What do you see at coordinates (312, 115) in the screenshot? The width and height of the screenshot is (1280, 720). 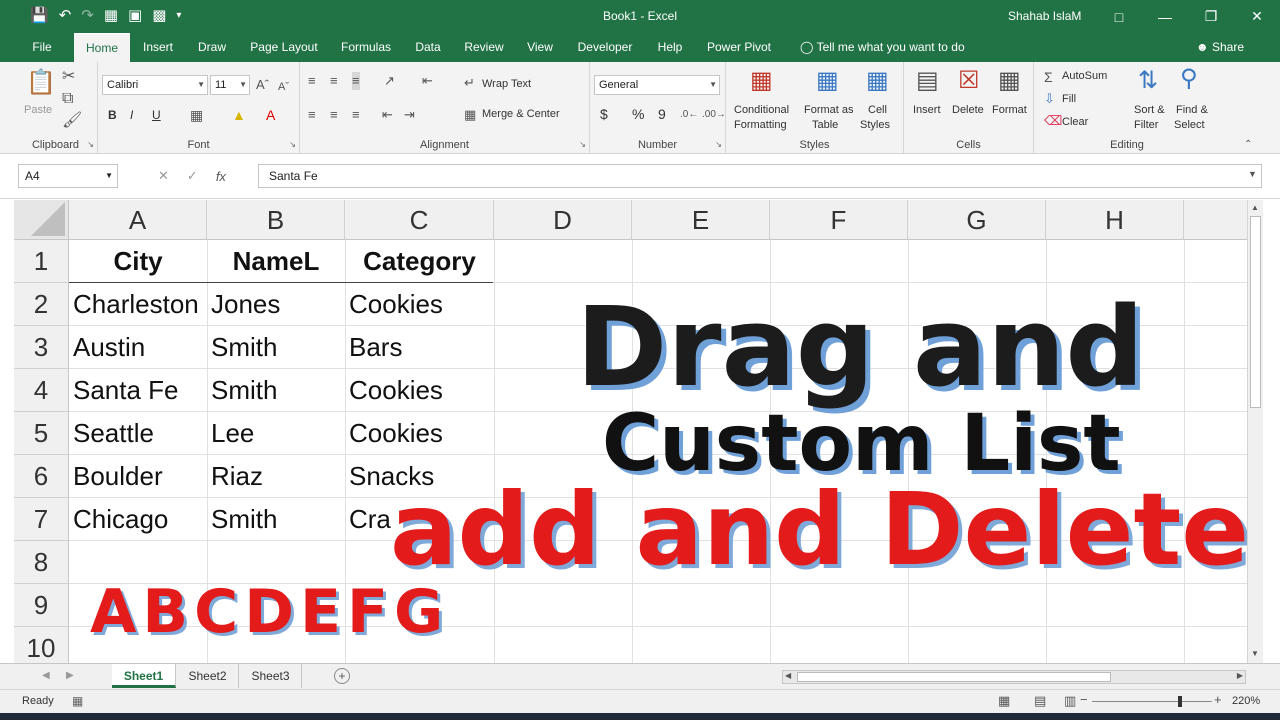 I see `align-left-icon: ≡` at bounding box center [312, 115].